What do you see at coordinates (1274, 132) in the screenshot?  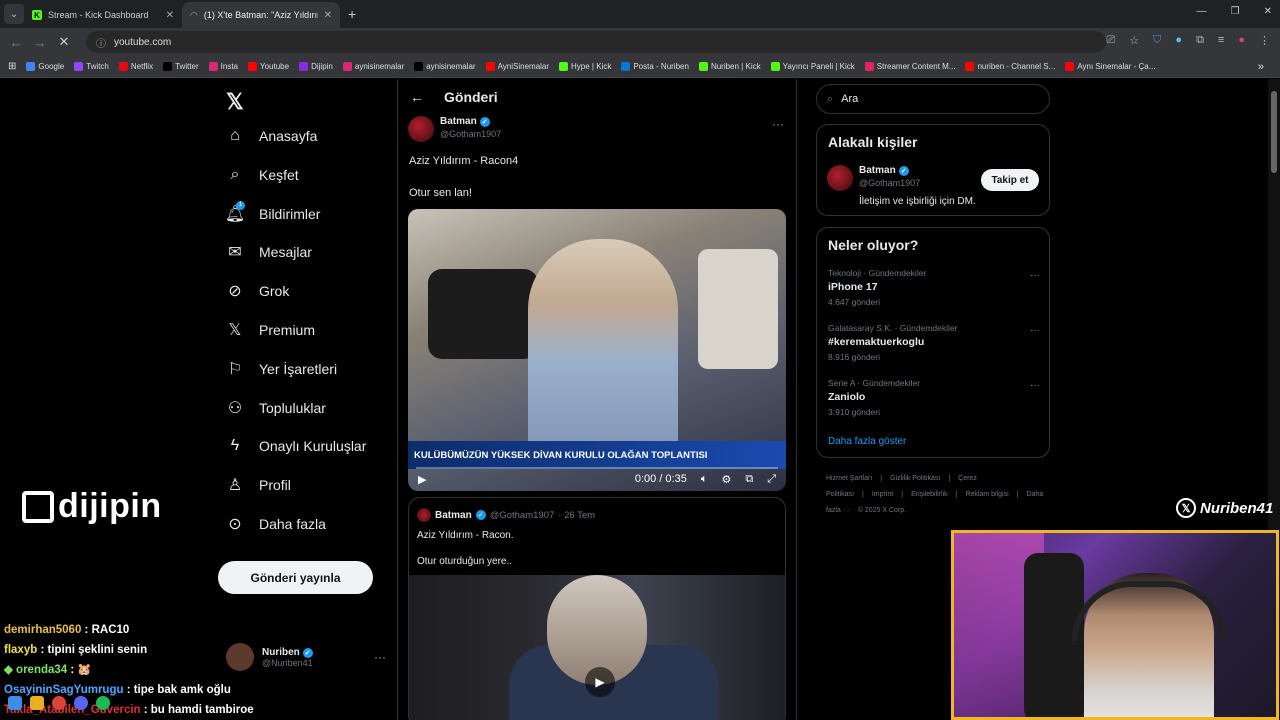 I see `scrollbar-thumb` at bounding box center [1274, 132].